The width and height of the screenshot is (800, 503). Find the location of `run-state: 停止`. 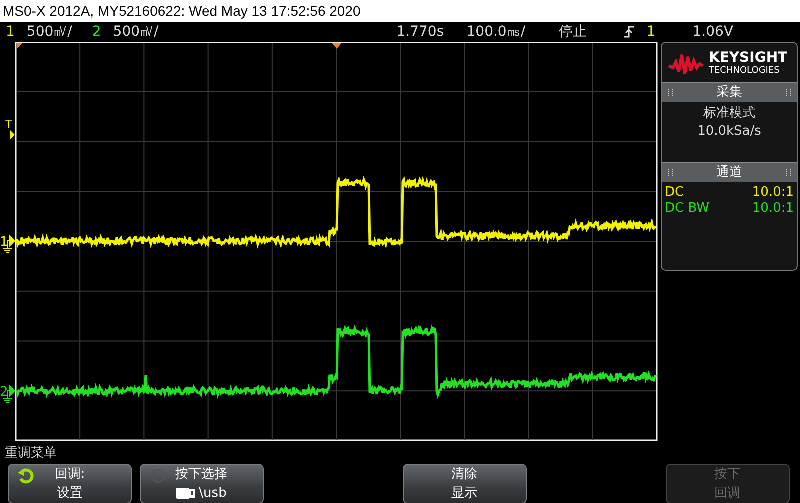

run-state: 停止 is located at coordinates (573, 32).